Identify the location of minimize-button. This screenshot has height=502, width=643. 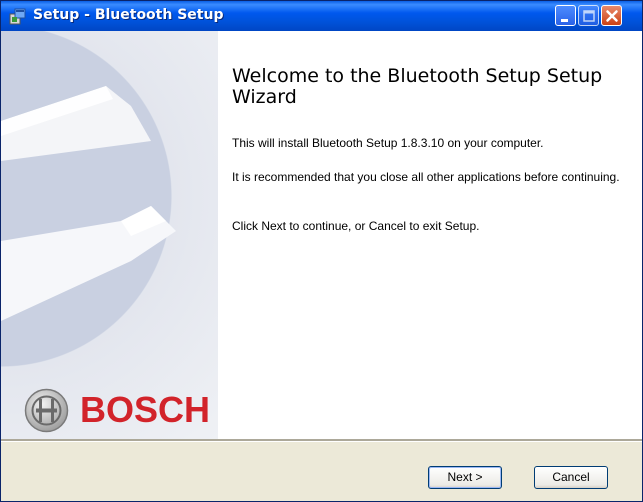
(565, 15).